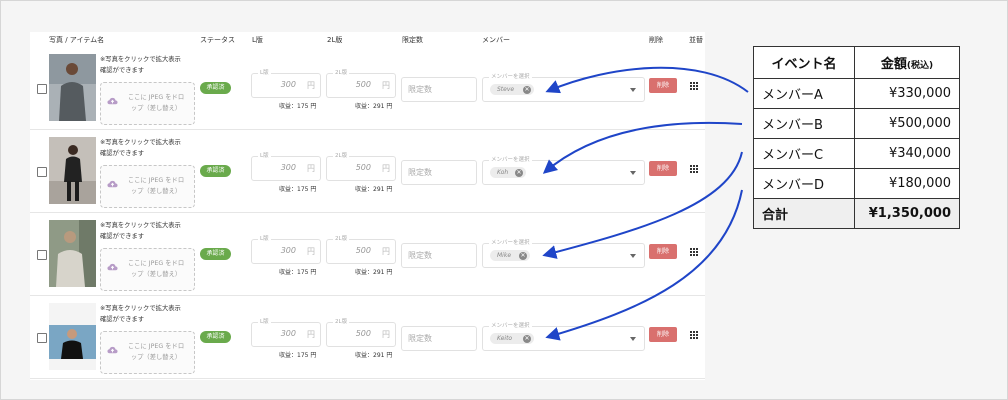 The image size is (1008, 400). What do you see at coordinates (642, 205) in the screenshot?
I see `arrow-member-c` at bounding box center [642, 205].